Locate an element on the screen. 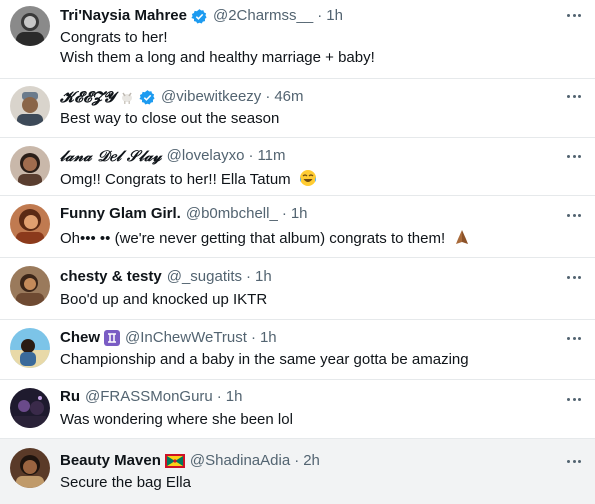 The width and height of the screenshot is (595, 504). goat-icon is located at coordinates (127, 97).